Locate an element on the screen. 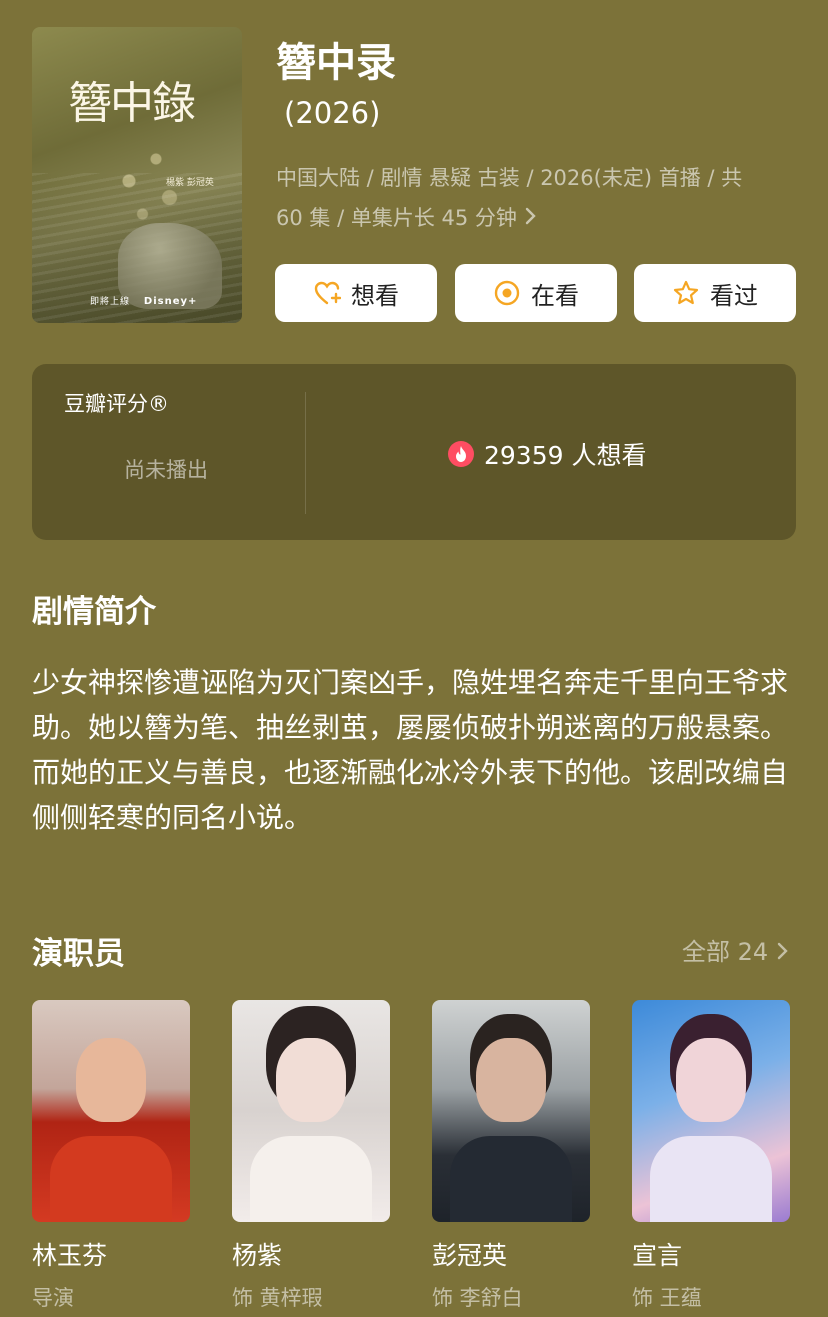  watched-label: 看过 is located at coordinates (734, 295).